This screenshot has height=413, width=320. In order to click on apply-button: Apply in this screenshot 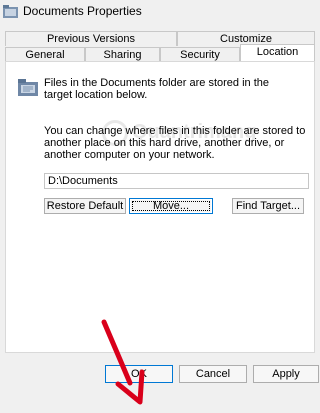, I will do `click(286, 374)`.